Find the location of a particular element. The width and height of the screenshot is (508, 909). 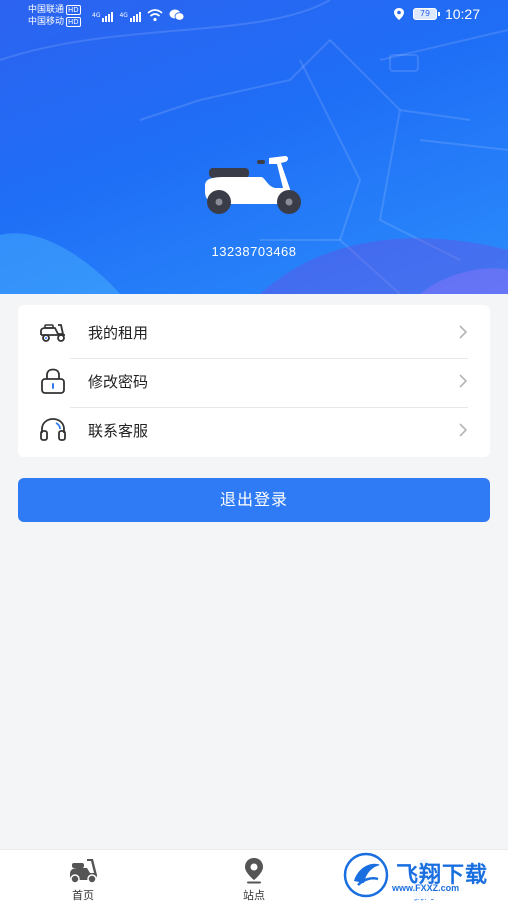

menu-item-label: 修改密码 is located at coordinates (118, 381).